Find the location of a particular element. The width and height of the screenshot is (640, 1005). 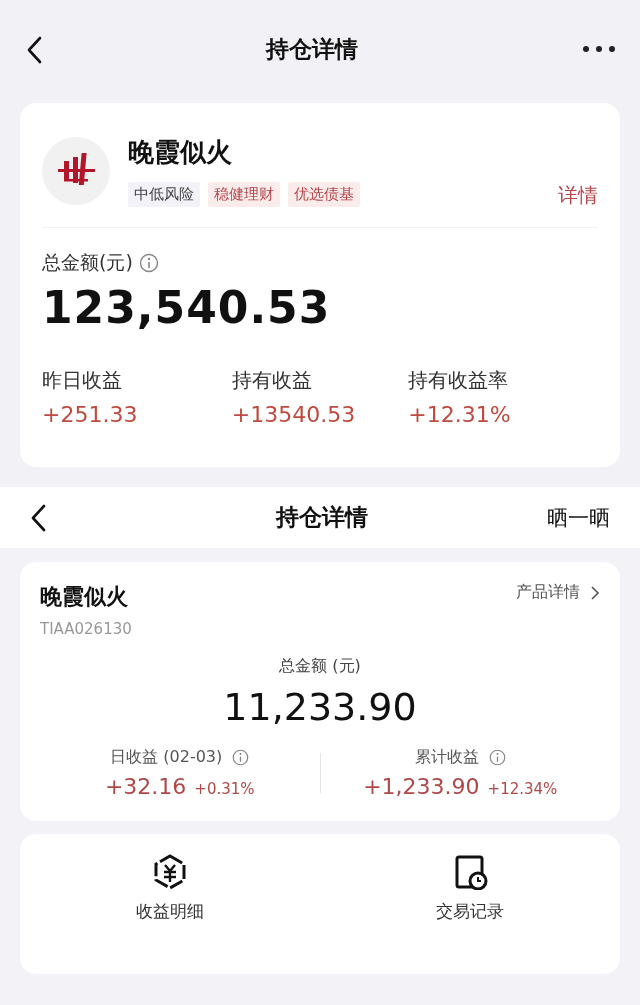

stat-value: +1,233.90 is located at coordinates (421, 786).